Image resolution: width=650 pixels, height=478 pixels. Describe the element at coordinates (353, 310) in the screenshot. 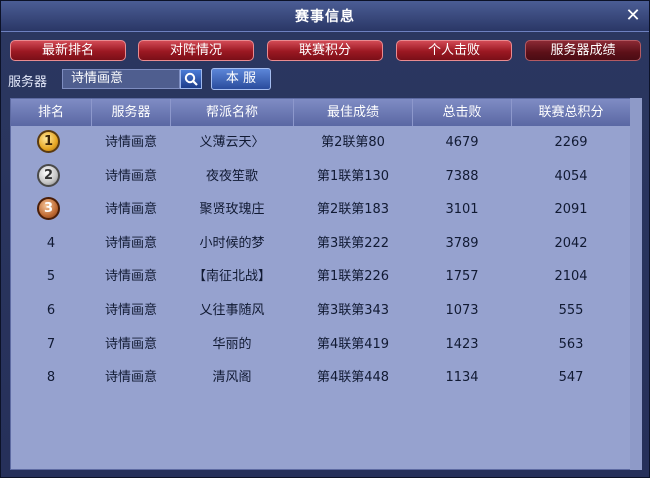

I see `cell-best: 第3联第343` at that location.